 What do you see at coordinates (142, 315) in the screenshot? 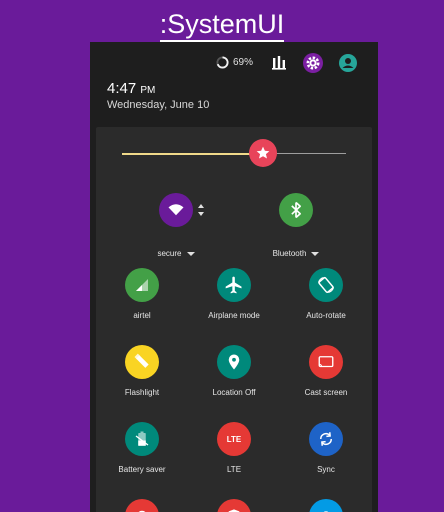
I see `airtel-tile-label: airtel` at bounding box center [142, 315].